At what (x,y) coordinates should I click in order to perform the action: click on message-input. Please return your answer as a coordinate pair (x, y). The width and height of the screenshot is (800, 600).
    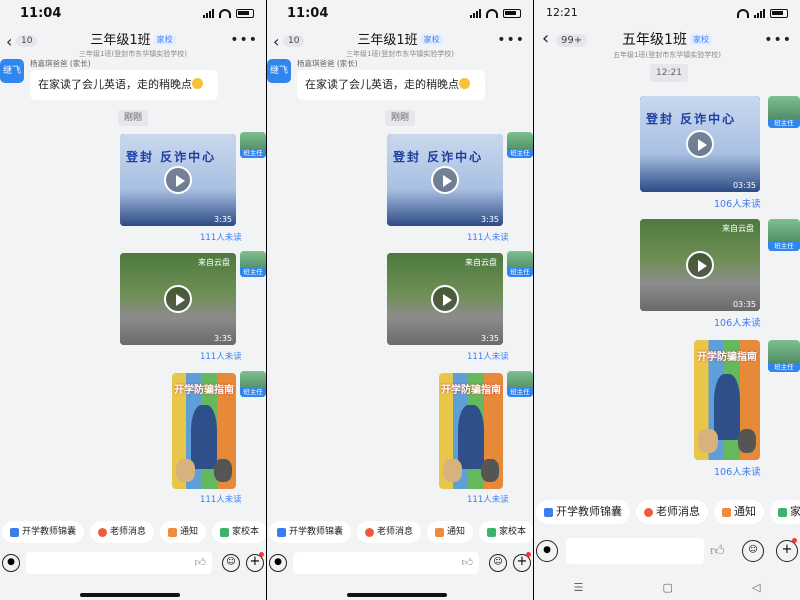
    Looking at the image, I should click on (635, 551).